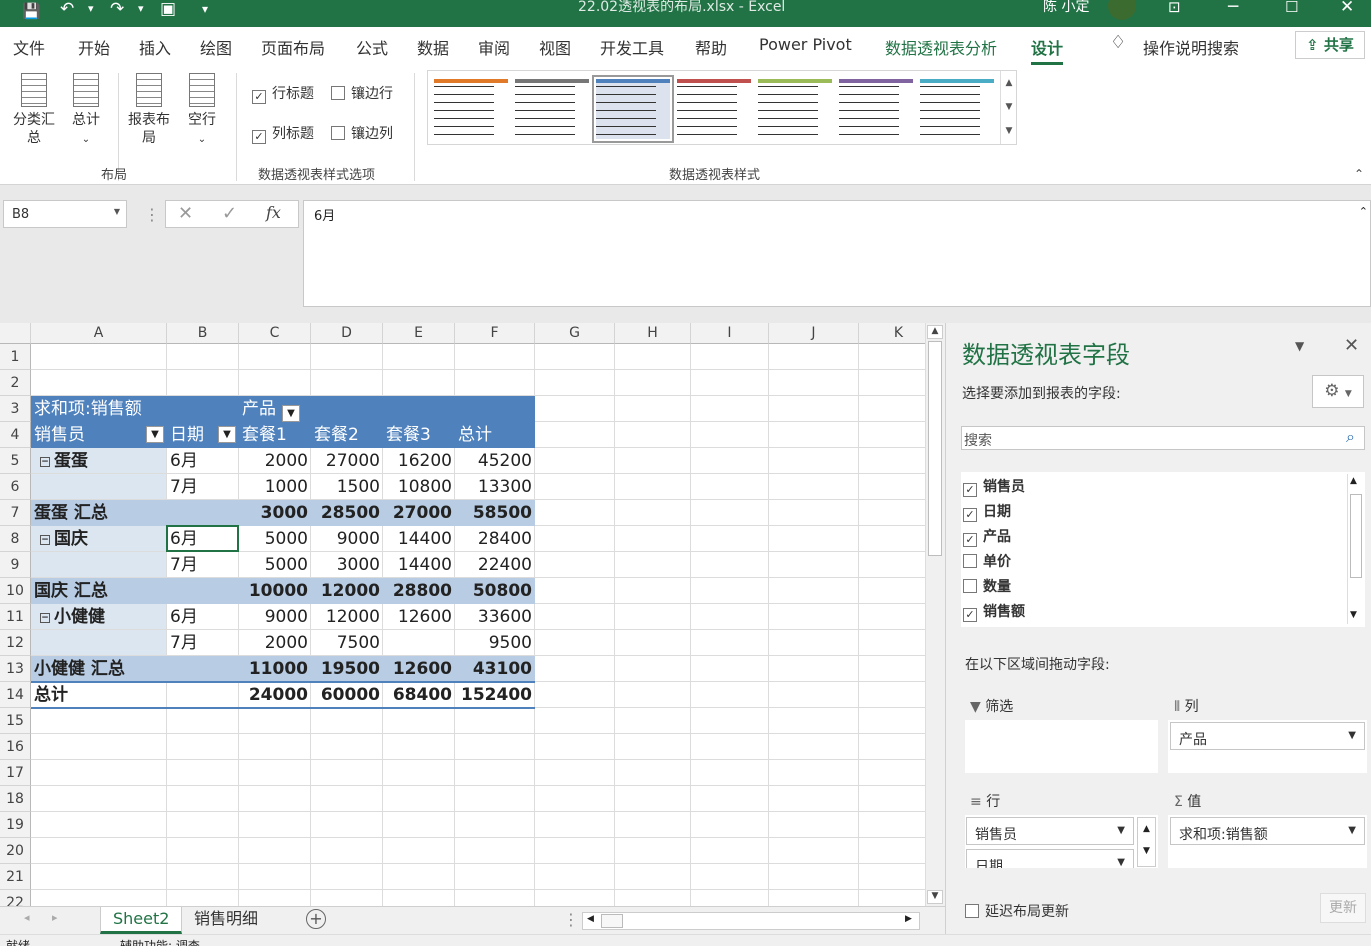 The width and height of the screenshot is (1371, 946). Describe the element at coordinates (495, 695) in the screenshot. I see `pivot-value-cell: 152400` at that location.